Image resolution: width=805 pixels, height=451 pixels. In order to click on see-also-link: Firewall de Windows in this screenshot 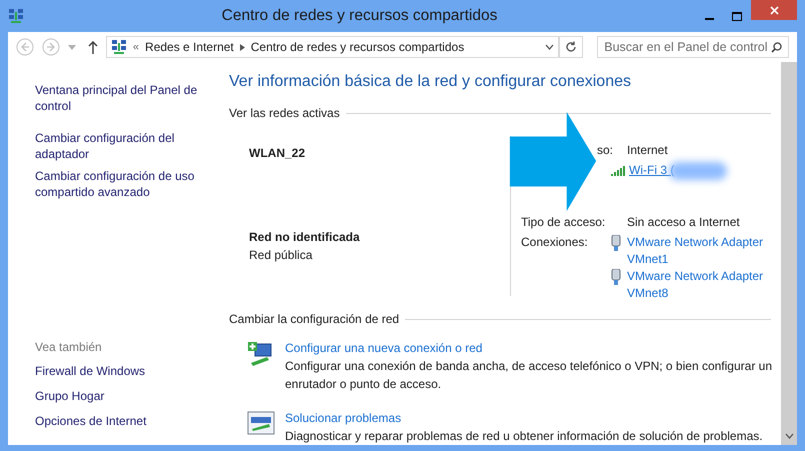, I will do `click(128, 371)`.